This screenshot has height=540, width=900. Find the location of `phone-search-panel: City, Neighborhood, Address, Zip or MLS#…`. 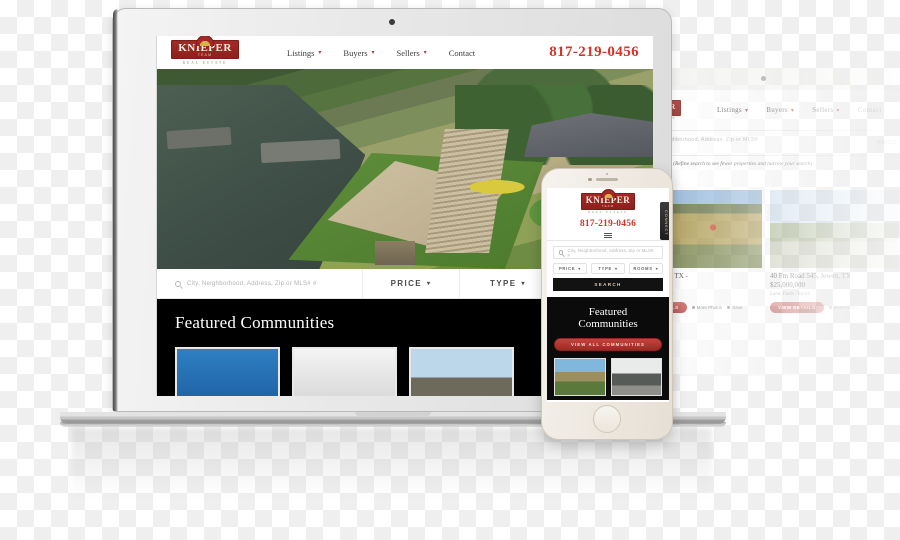

phone-search-panel: City, Neighborhood, Address, Zip or MLS#… is located at coordinates (608, 268).